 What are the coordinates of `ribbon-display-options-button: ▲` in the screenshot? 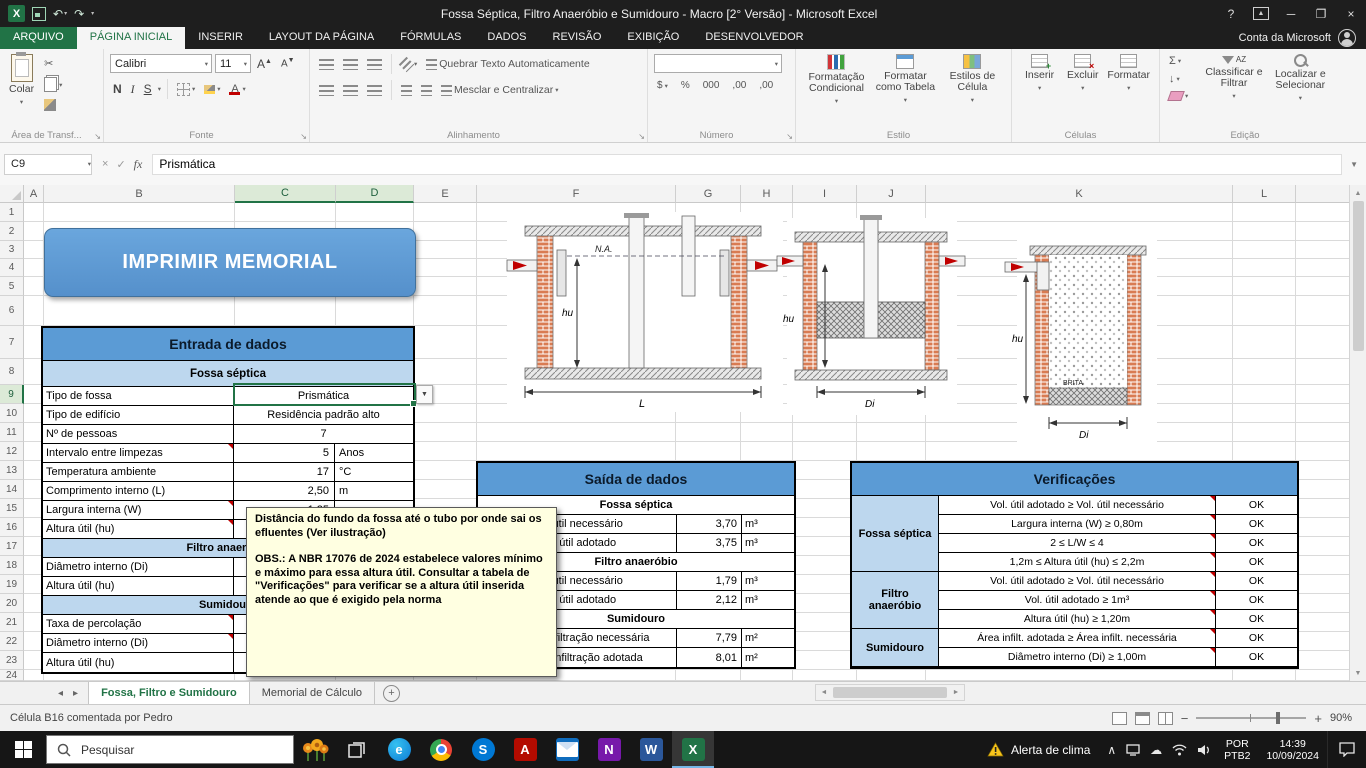 It's located at (1261, 13).